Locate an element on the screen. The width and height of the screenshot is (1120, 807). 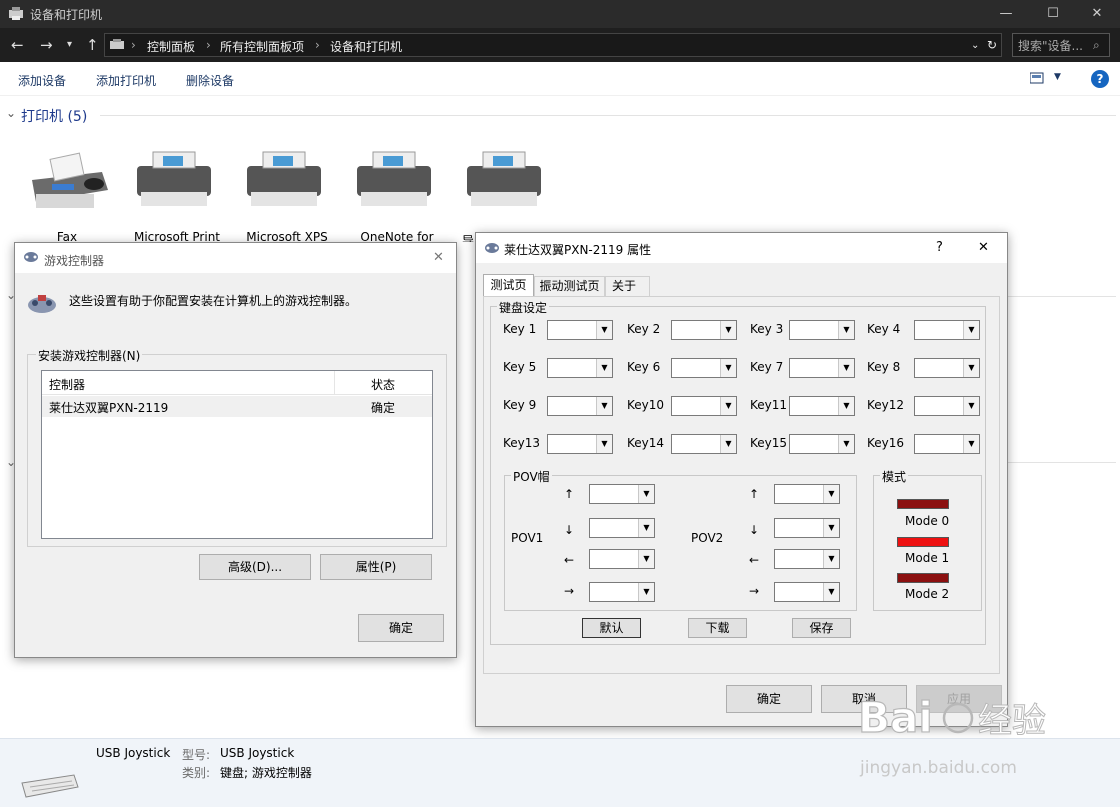
keyboard-icon is located at coordinates (50, 787).